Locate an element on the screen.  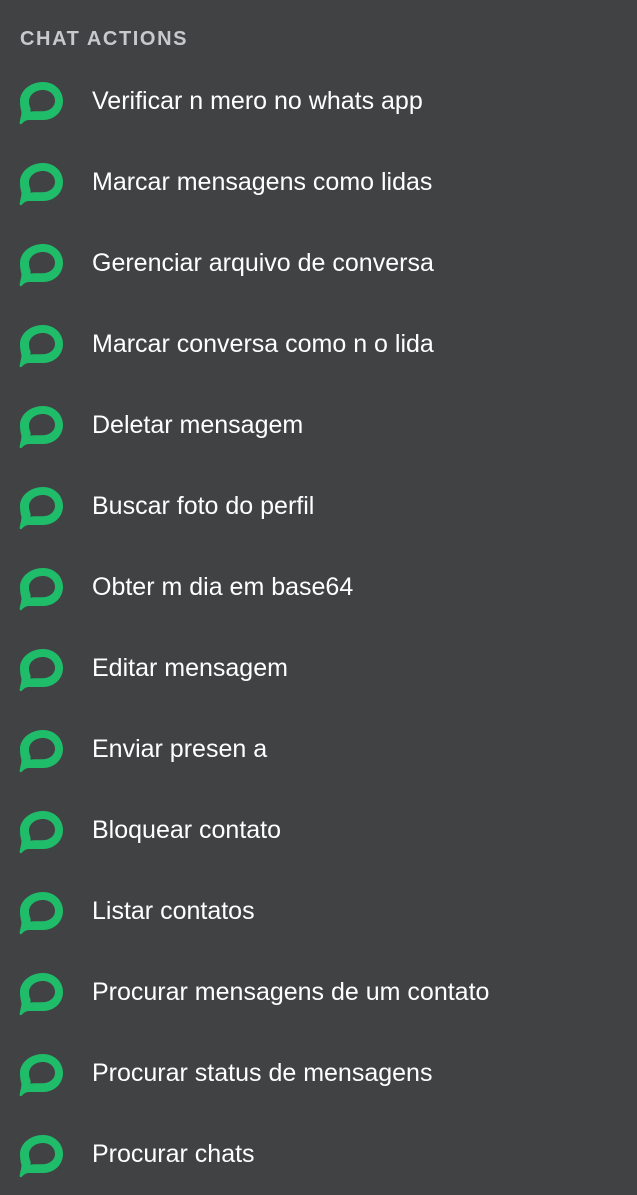
action-label: Procurar mensagens de um contato is located at coordinates (291, 992).